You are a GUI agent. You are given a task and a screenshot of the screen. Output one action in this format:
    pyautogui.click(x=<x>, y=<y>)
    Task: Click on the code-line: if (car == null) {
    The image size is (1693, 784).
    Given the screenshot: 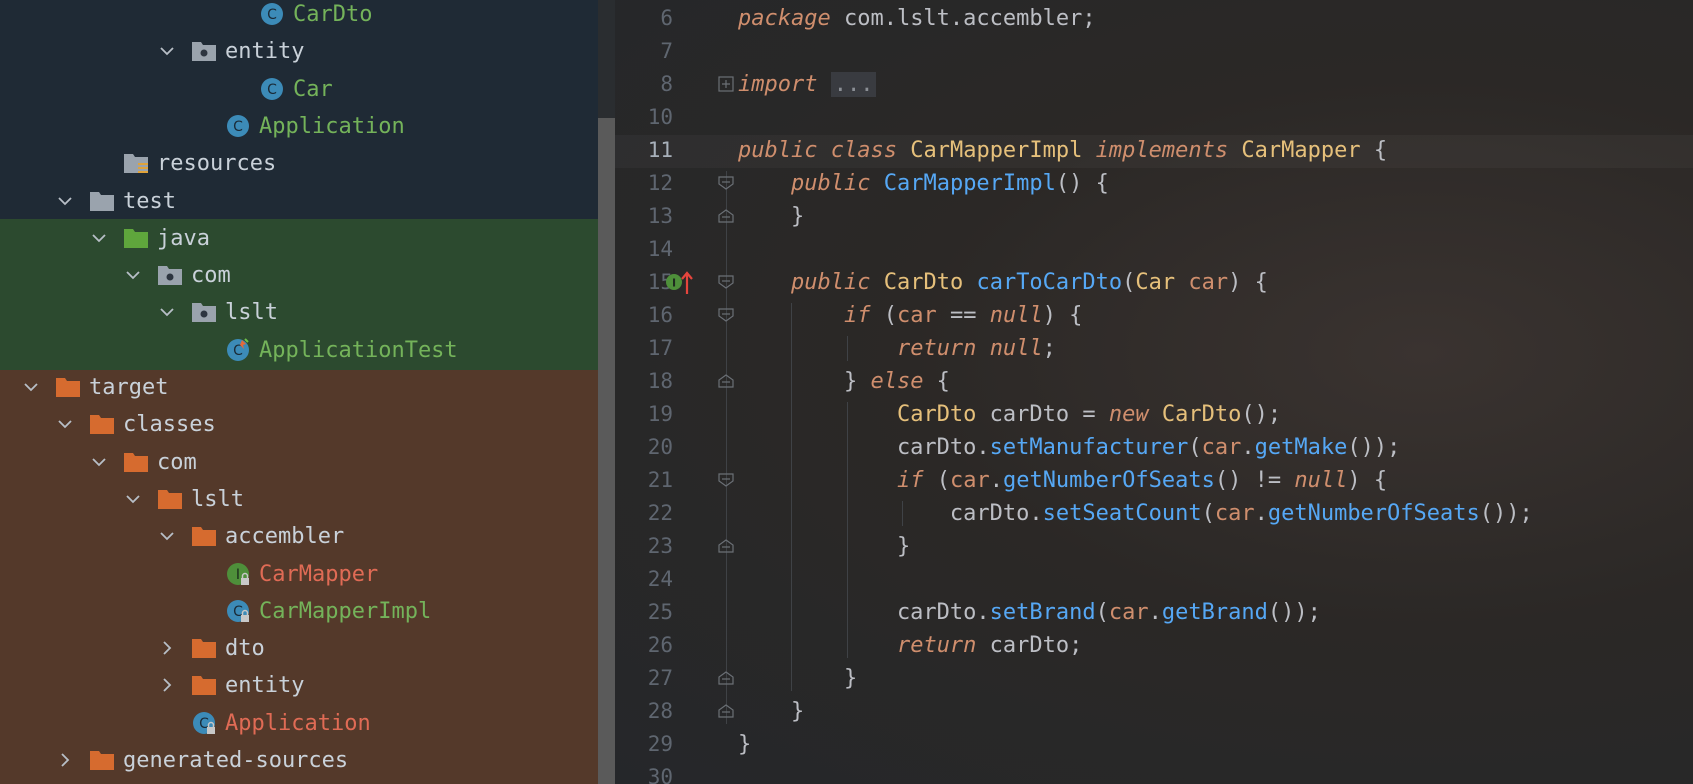 What is the action you would take?
    pyautogui.click(x=910, y=315)
    